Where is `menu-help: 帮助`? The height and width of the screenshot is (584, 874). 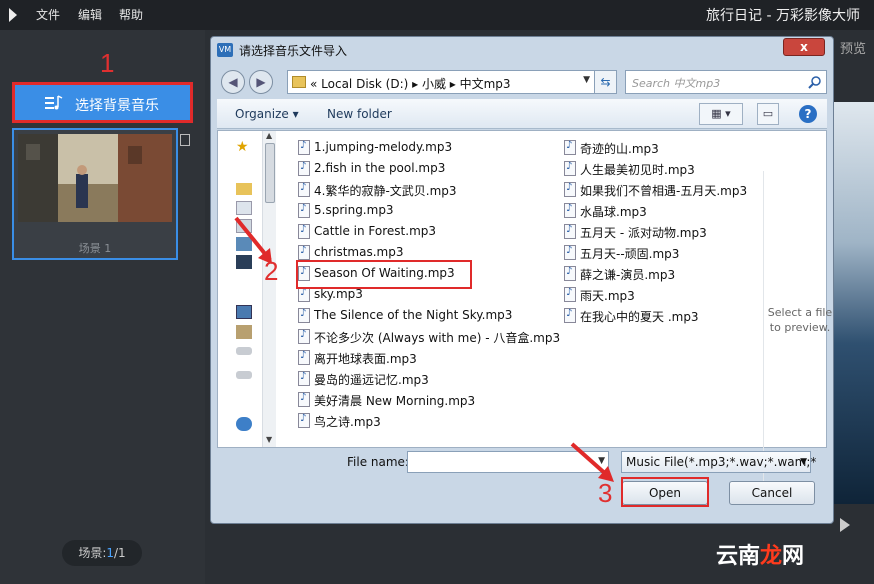
menu-help: 帮助 is located at coordinates (131, 14).